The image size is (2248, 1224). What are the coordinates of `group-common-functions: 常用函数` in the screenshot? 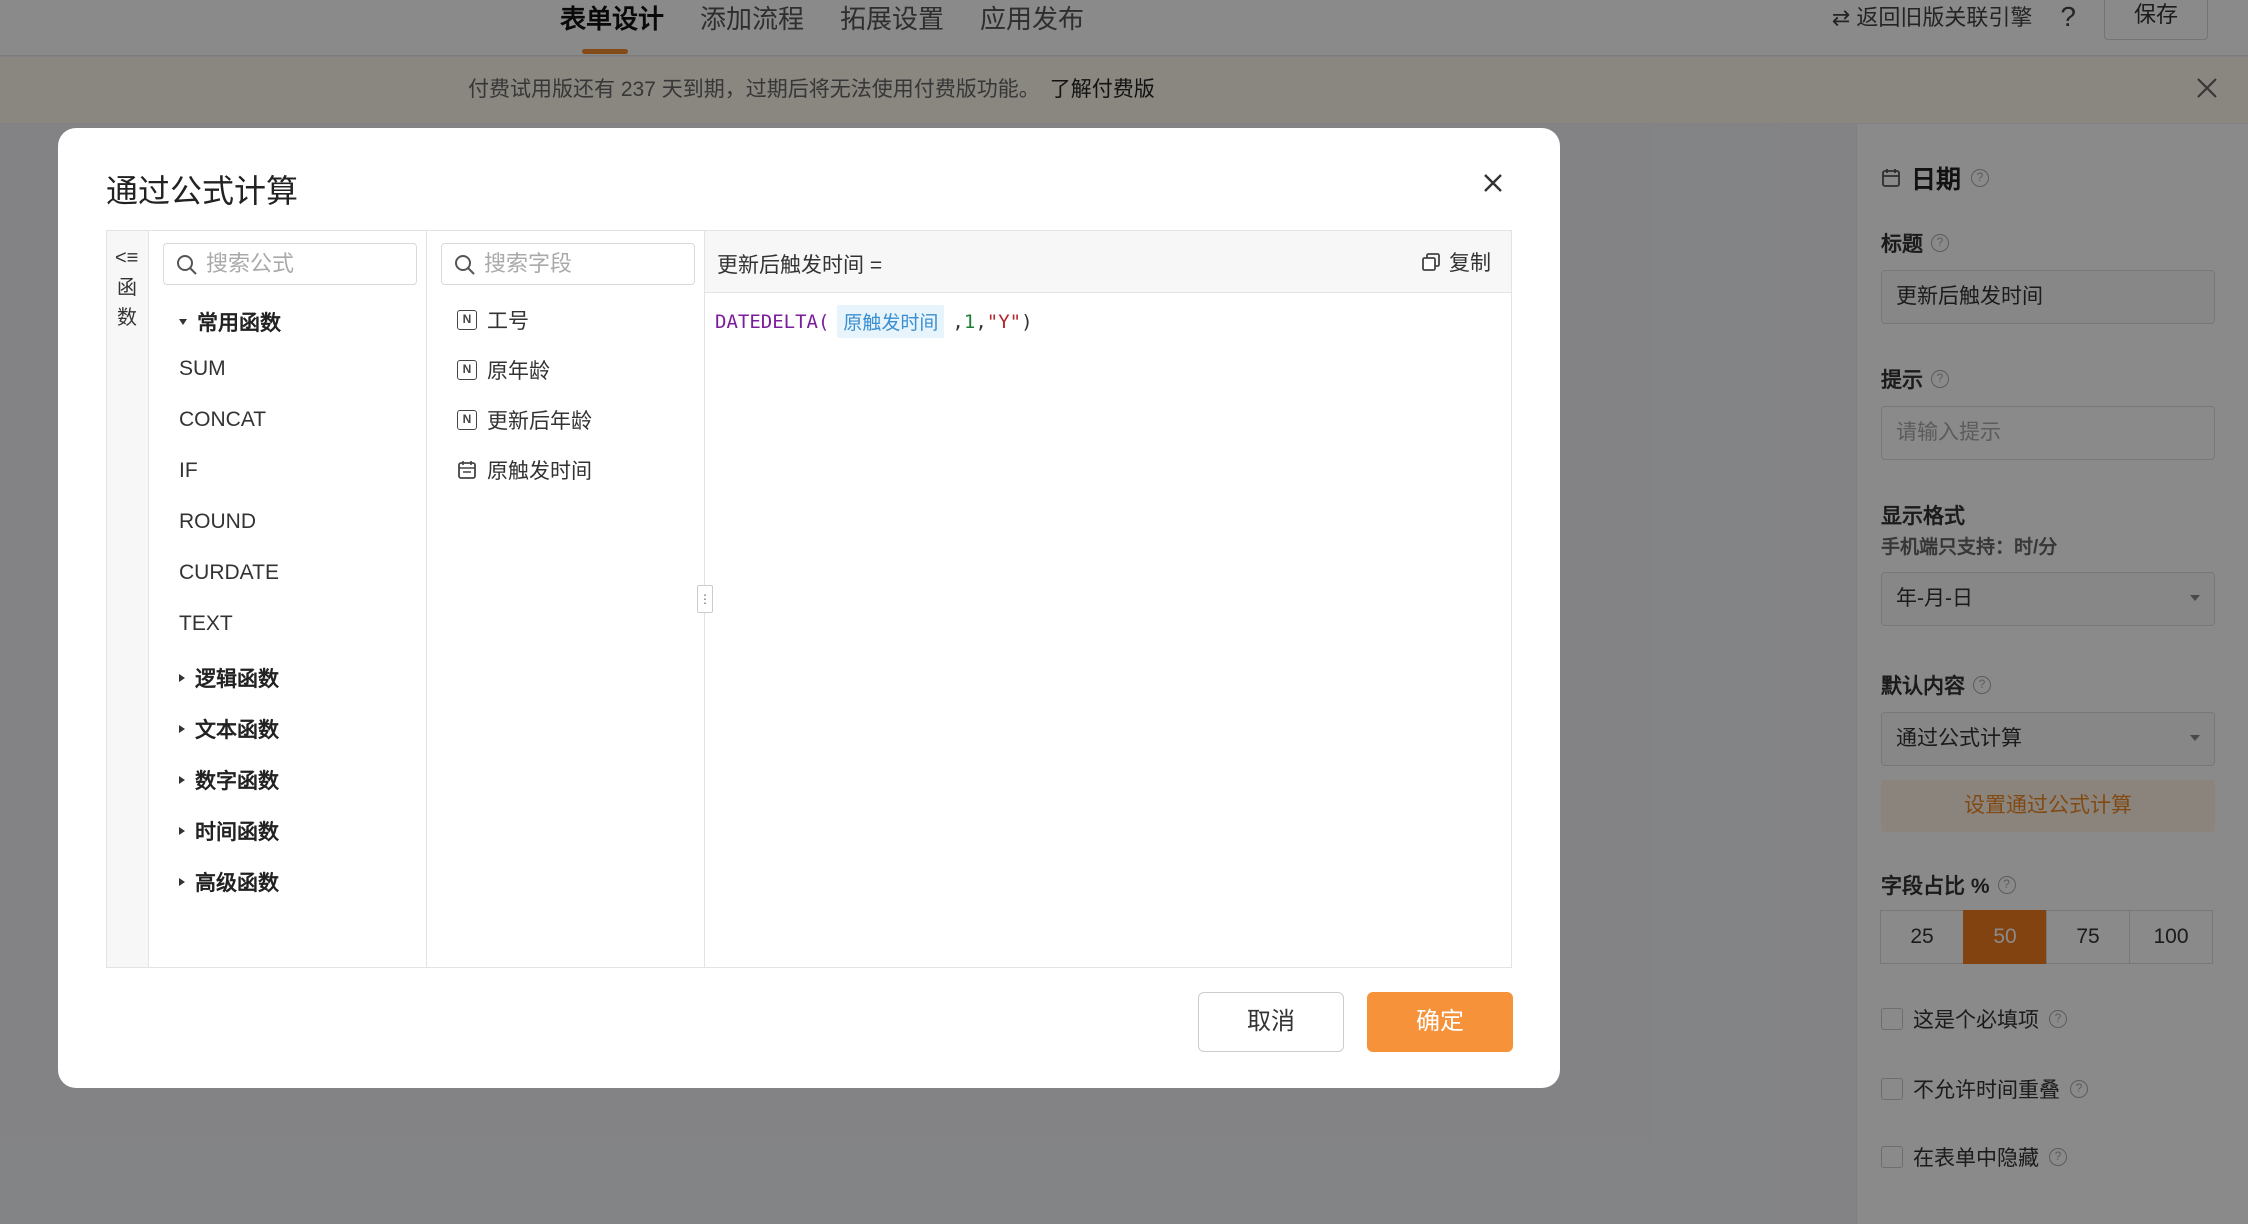 It's located at (230, 322).